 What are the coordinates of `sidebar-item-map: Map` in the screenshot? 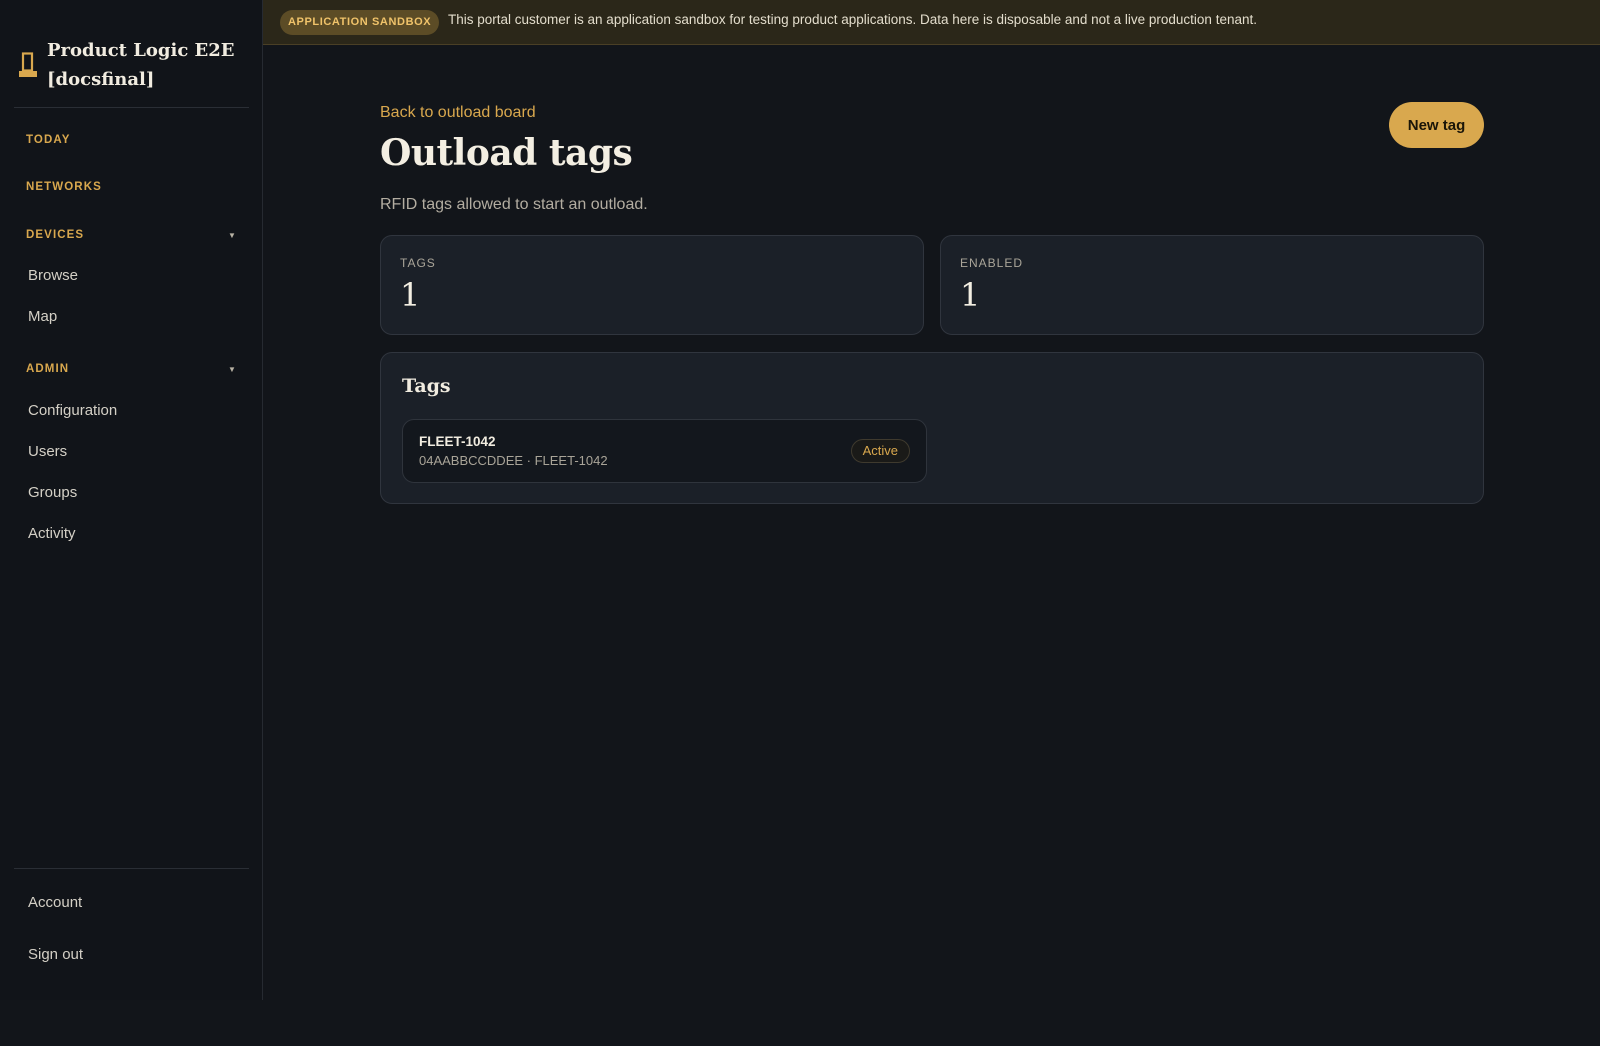 It's located at (42, 316).